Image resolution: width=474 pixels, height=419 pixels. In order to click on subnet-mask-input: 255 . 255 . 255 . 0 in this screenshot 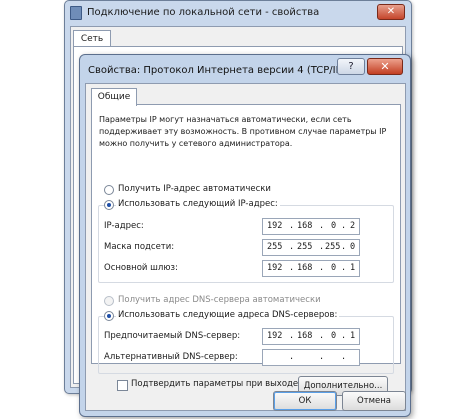, I will do `click(311, 247)`.